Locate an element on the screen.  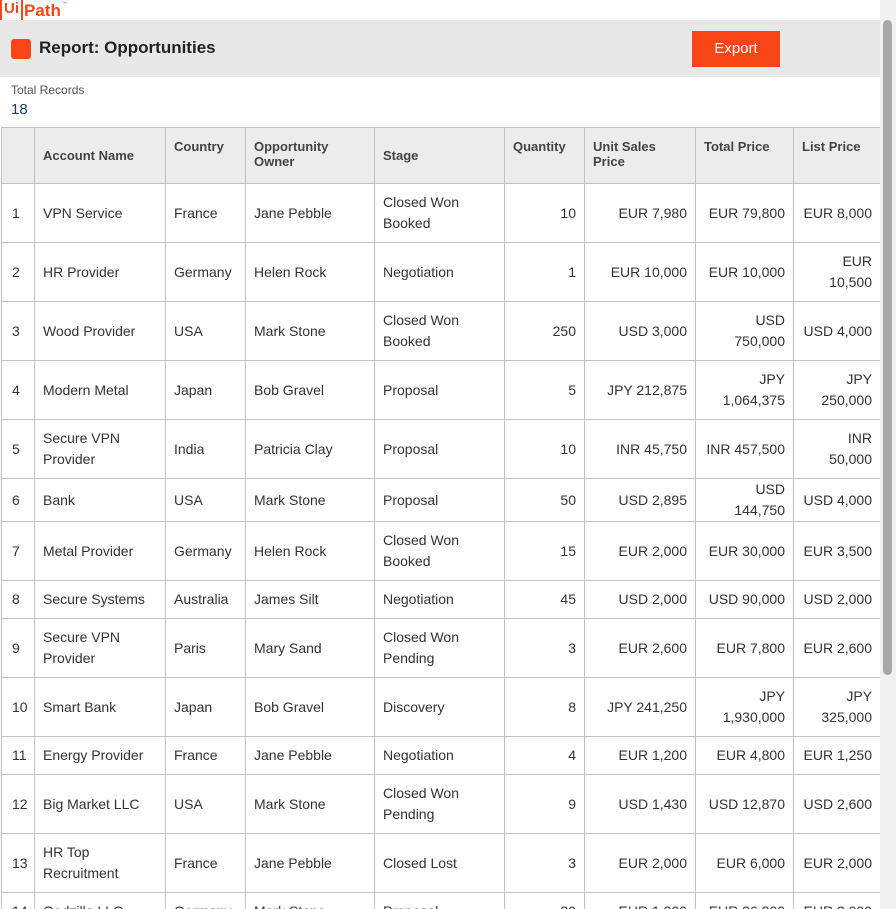
uipath-logo: Ui Path ™ is located at coordinates (33, 11).